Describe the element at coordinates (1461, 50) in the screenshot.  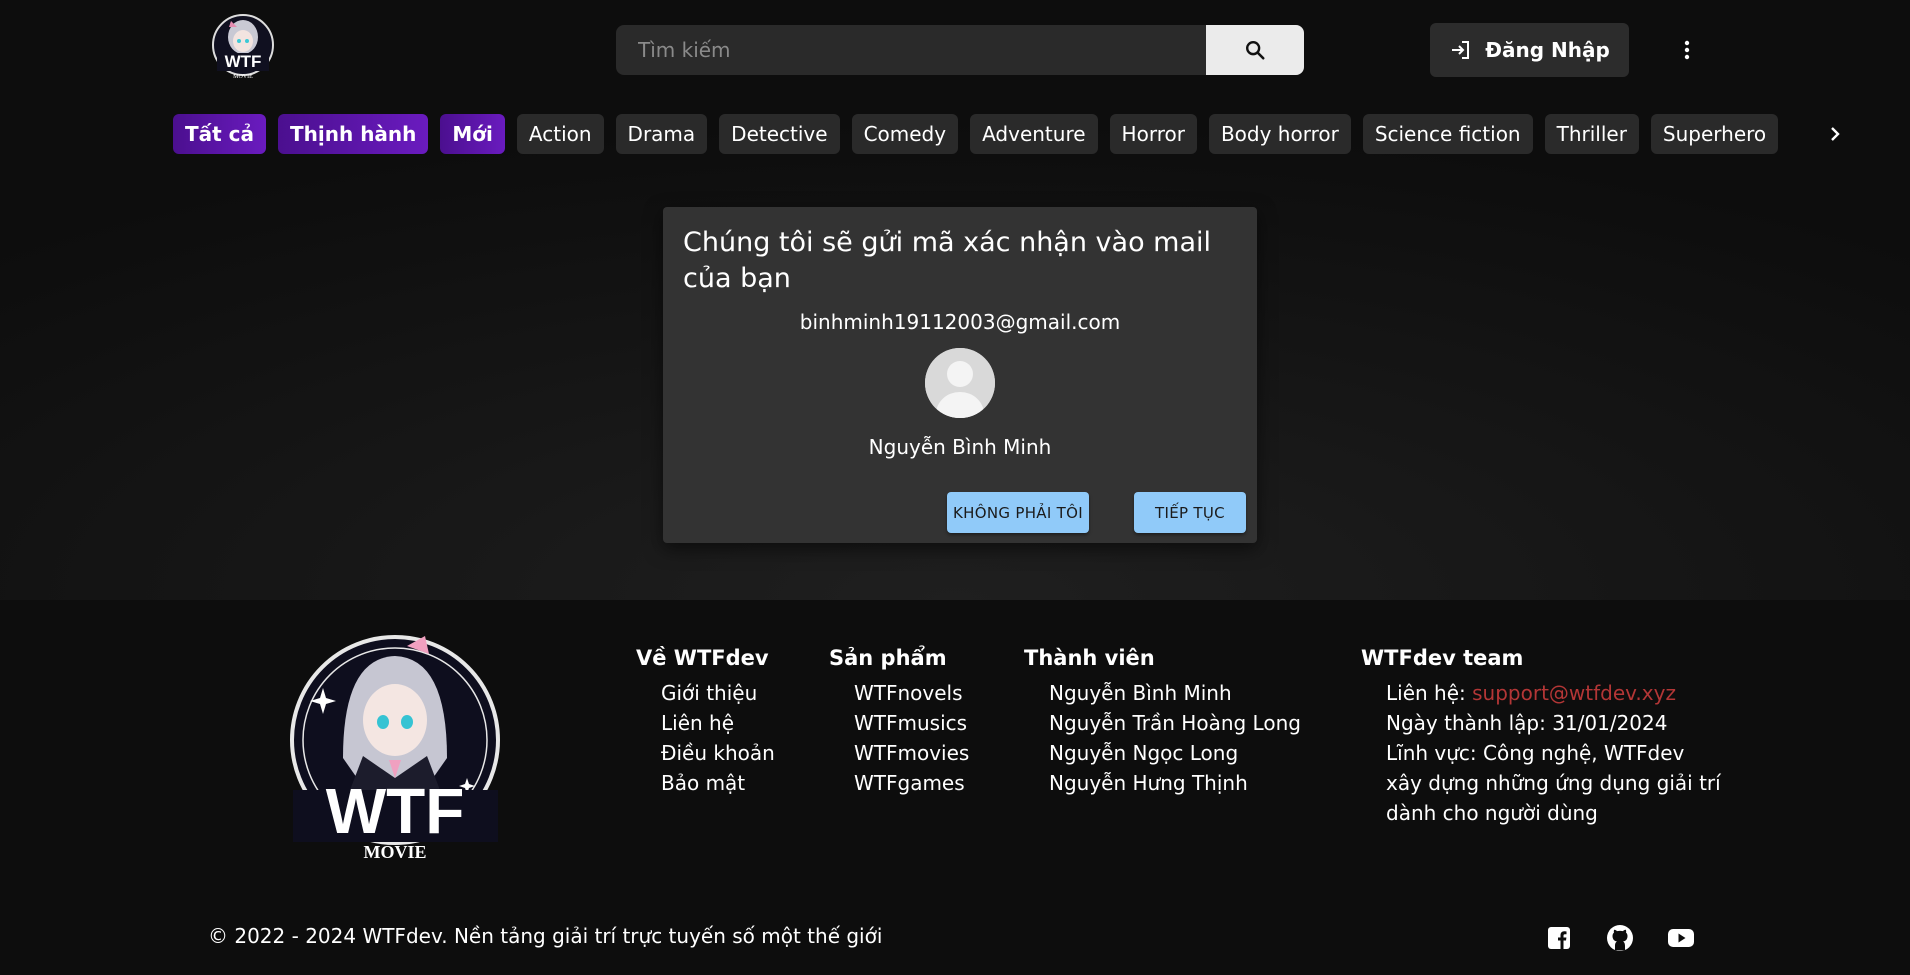
I see `login-icon` at that location.